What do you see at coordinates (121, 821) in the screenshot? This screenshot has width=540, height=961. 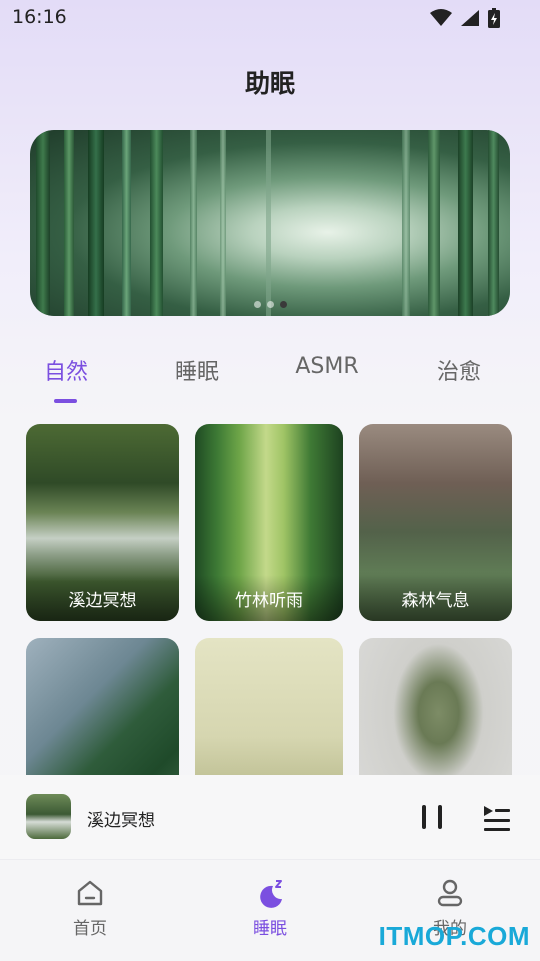 I see `mini-player-title: 溪边冥想` at bounding box center [121, 821].